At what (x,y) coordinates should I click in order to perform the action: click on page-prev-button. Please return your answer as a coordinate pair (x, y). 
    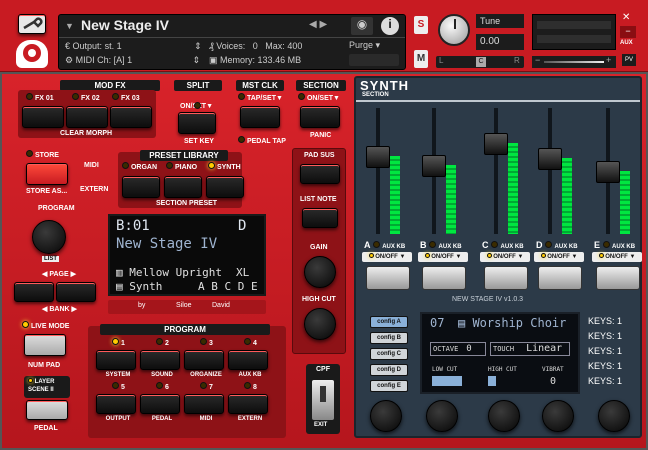
    Looking at the image, I should click on (34, 292).